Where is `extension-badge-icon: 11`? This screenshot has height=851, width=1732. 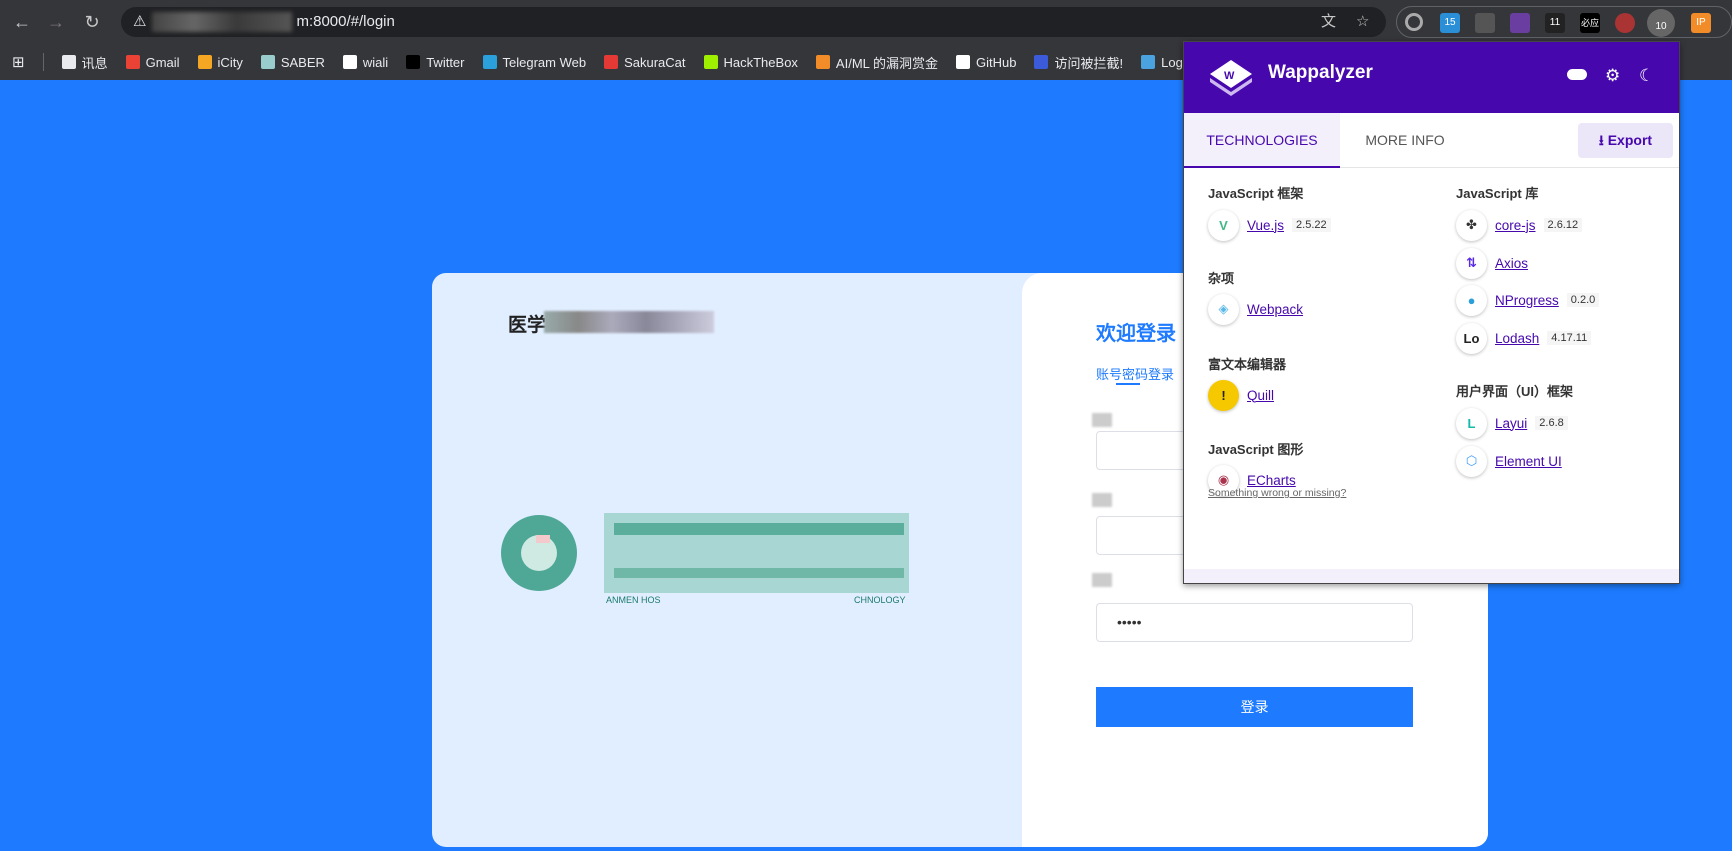
extension-badge-icon: 11 is located at coordinates (1555, 23).